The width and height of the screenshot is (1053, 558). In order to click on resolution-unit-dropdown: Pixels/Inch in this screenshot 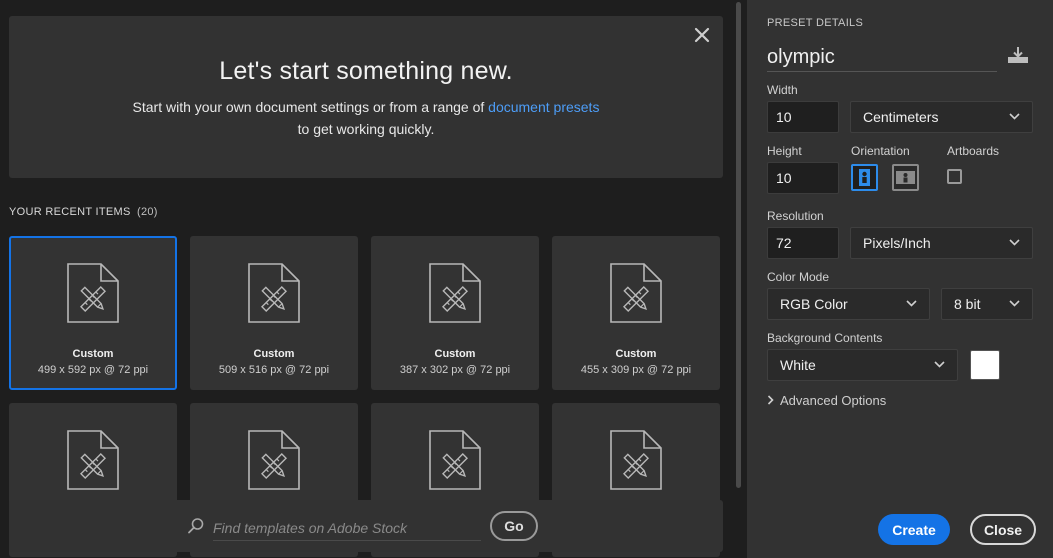, I will do `click(941, 243)`.